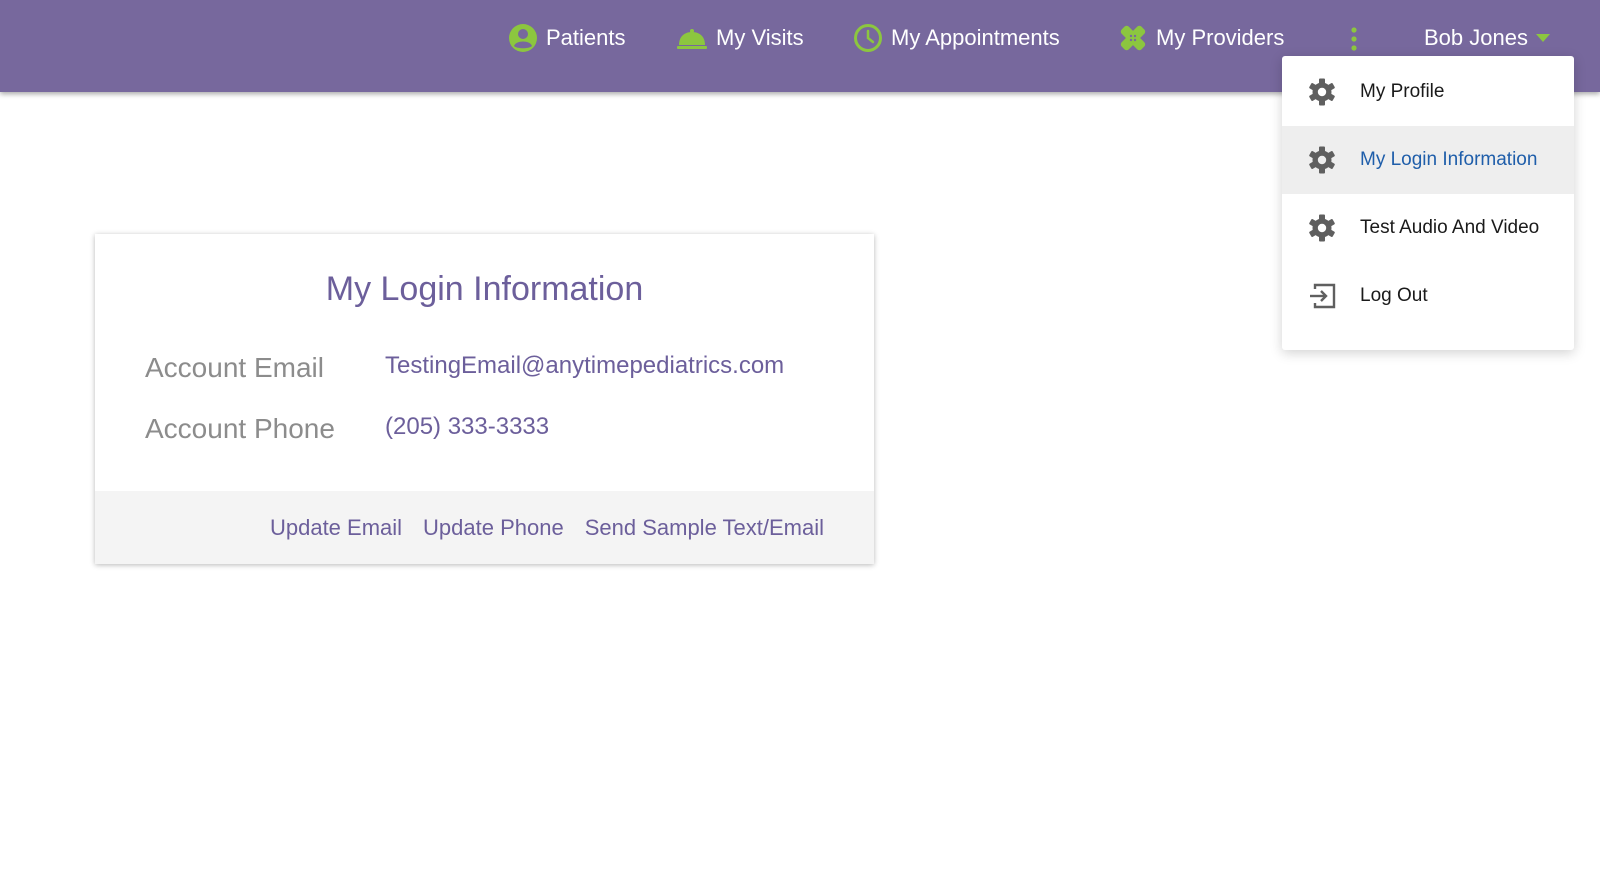 This screenshot has height=871, width=1600. I want to click on logout-icon, so click(1322, 296).